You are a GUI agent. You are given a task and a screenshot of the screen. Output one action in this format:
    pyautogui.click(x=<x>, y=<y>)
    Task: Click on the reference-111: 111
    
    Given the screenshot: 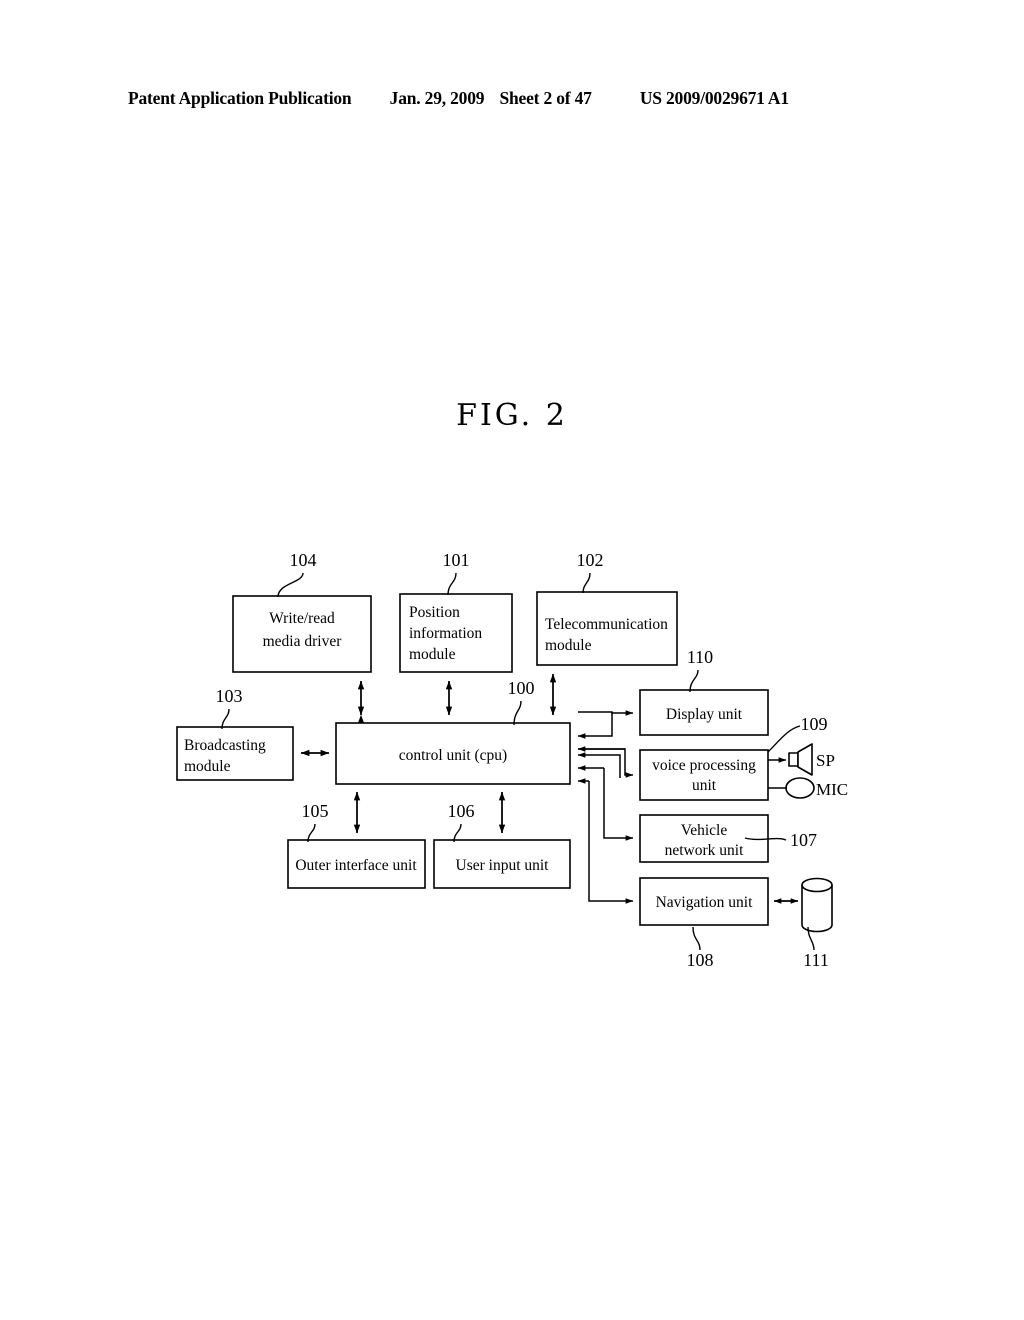 What is the action you would take?
    pyautogui.click(x=816, y=948)
    